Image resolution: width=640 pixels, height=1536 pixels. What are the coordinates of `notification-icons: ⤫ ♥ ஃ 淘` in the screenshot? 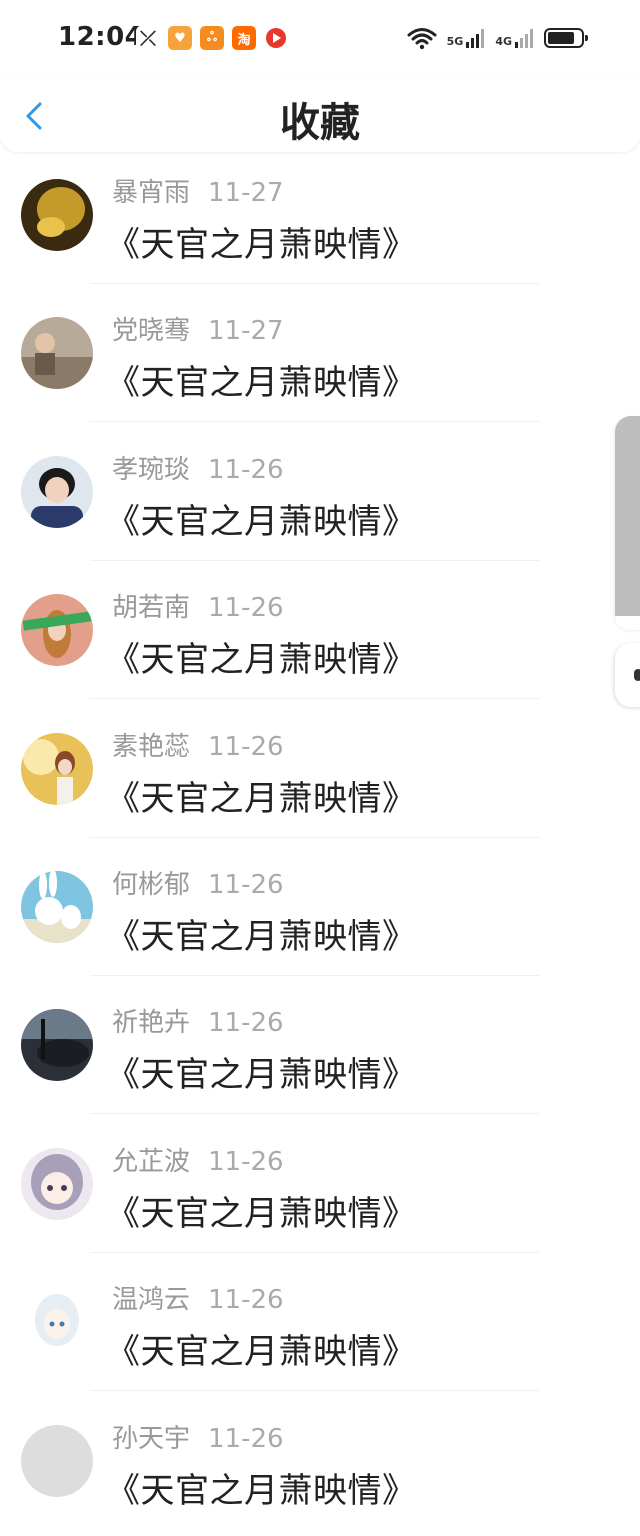 It's located at (212, 38).